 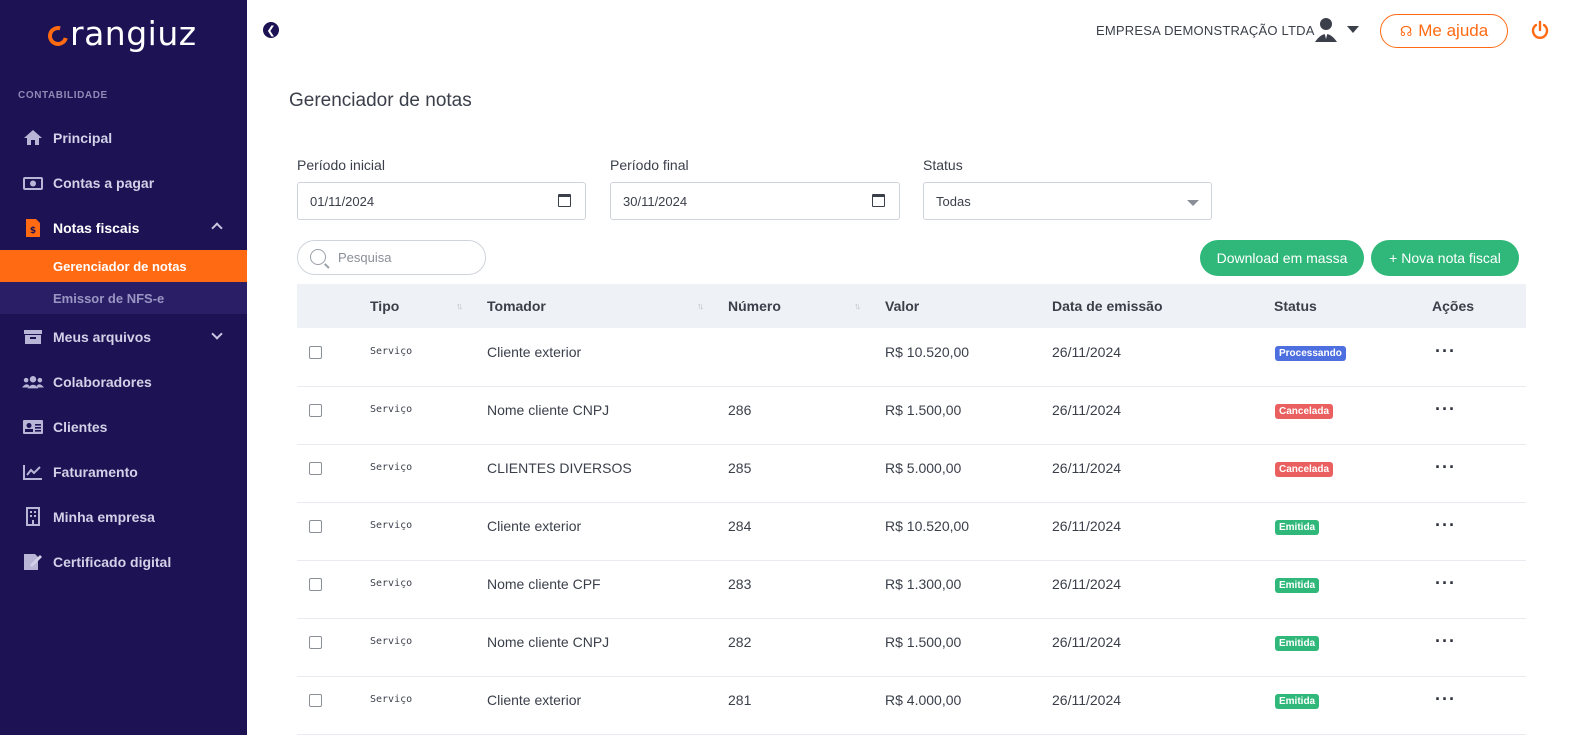 What do you see at coordinates (123, 266) in the screenshot?
I see `sidebar-subitem-gerenciador-de-notas: Gerenciador de notas` at bounding box center [123, 266].